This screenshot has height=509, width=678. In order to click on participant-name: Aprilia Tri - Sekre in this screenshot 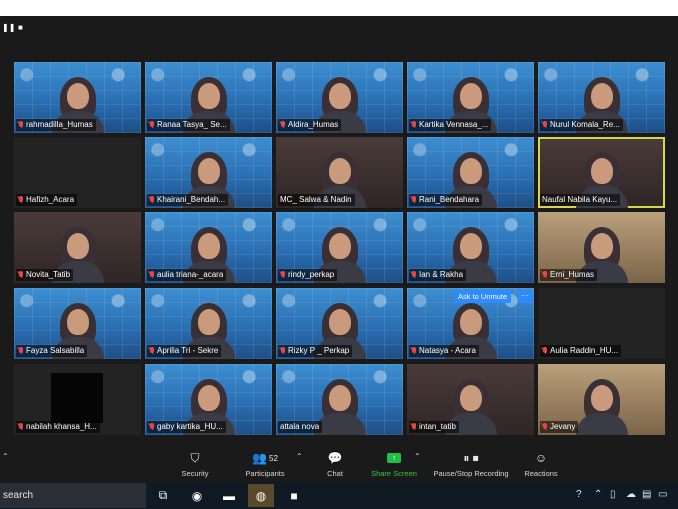, I will do `click(188, 350)`.